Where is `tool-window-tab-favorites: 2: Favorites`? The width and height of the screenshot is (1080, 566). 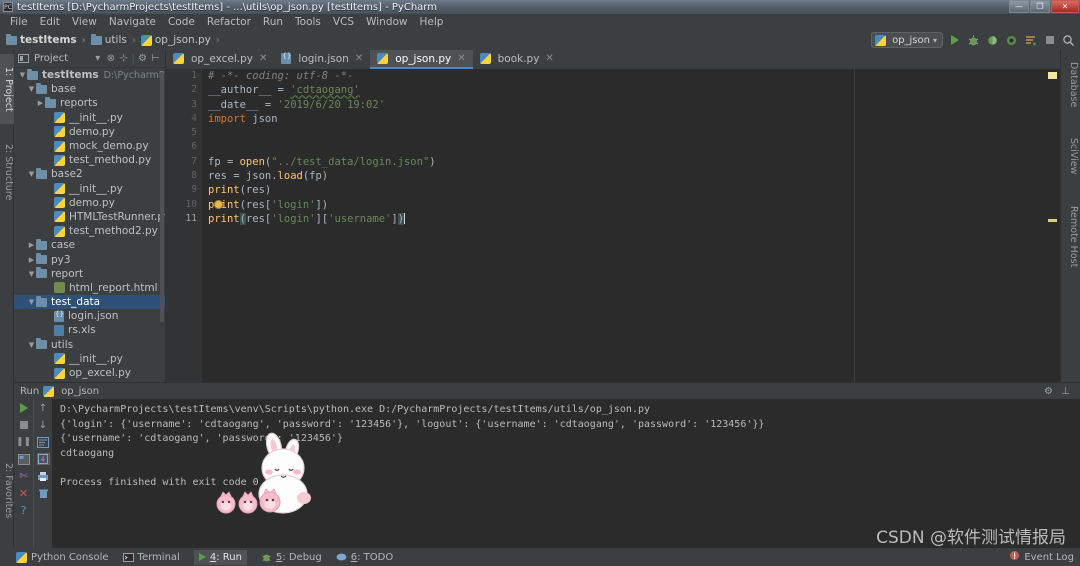
tool-window-tab-favorites: 2: Favorites is located at coordinates (7, 490).